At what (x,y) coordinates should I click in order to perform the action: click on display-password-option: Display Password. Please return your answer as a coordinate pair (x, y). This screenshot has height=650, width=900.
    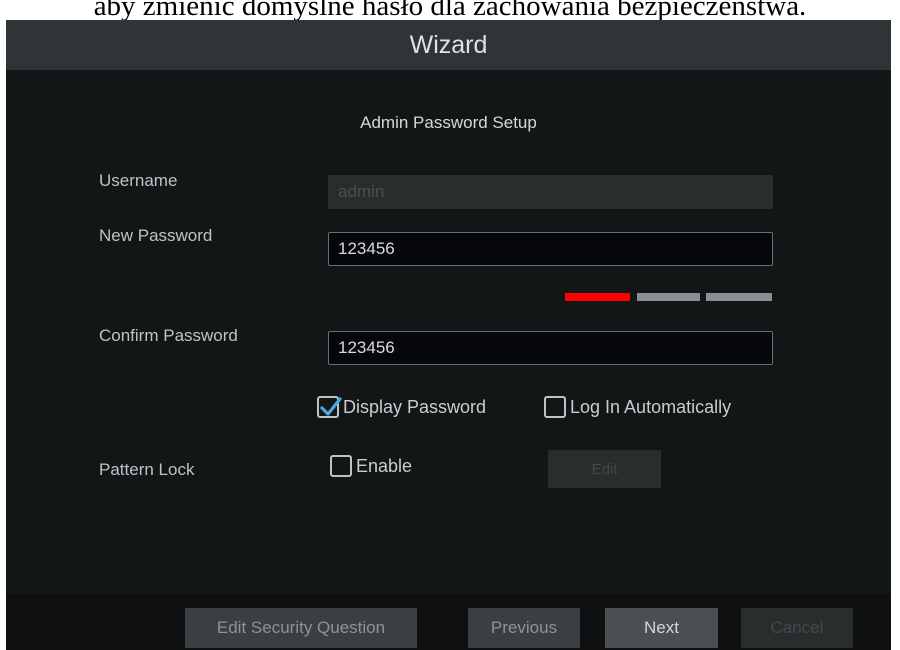
    Looking at the image, I should click on (401, 407).